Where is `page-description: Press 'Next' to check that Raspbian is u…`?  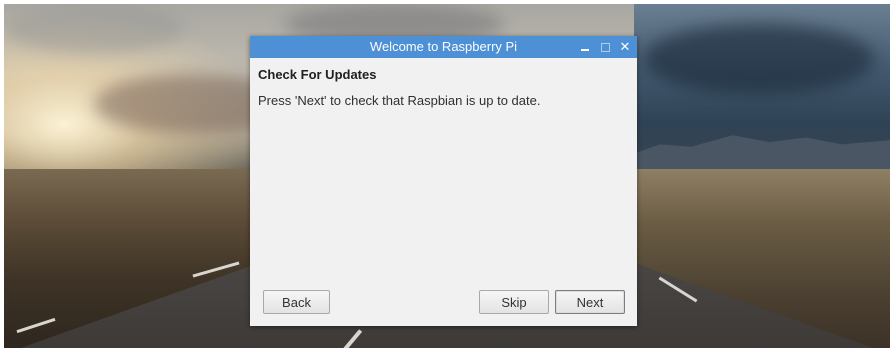
page-description: Press 'Next' to check that Raspbian is u… is located at coordinates (399, 100).